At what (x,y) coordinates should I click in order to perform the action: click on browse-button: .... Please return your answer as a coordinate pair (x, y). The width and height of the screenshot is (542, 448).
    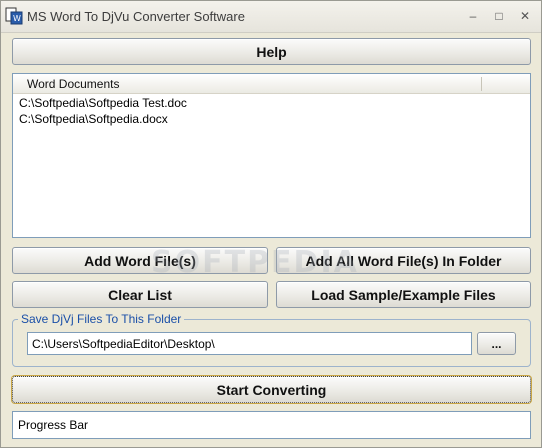
    Looking at the image, I should click on (496, 343).